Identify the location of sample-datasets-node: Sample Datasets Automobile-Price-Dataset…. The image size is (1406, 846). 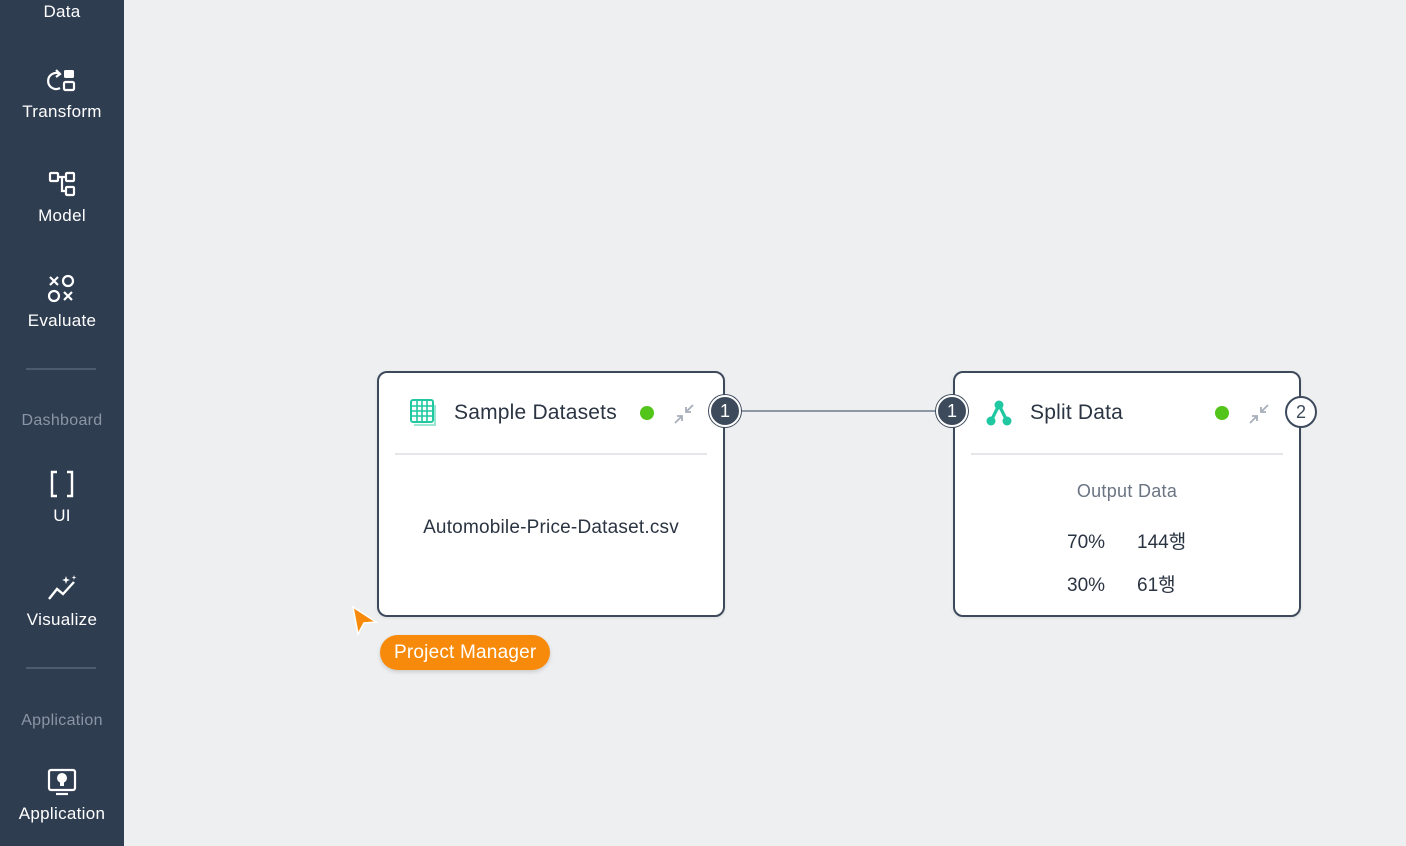
(551, 494).